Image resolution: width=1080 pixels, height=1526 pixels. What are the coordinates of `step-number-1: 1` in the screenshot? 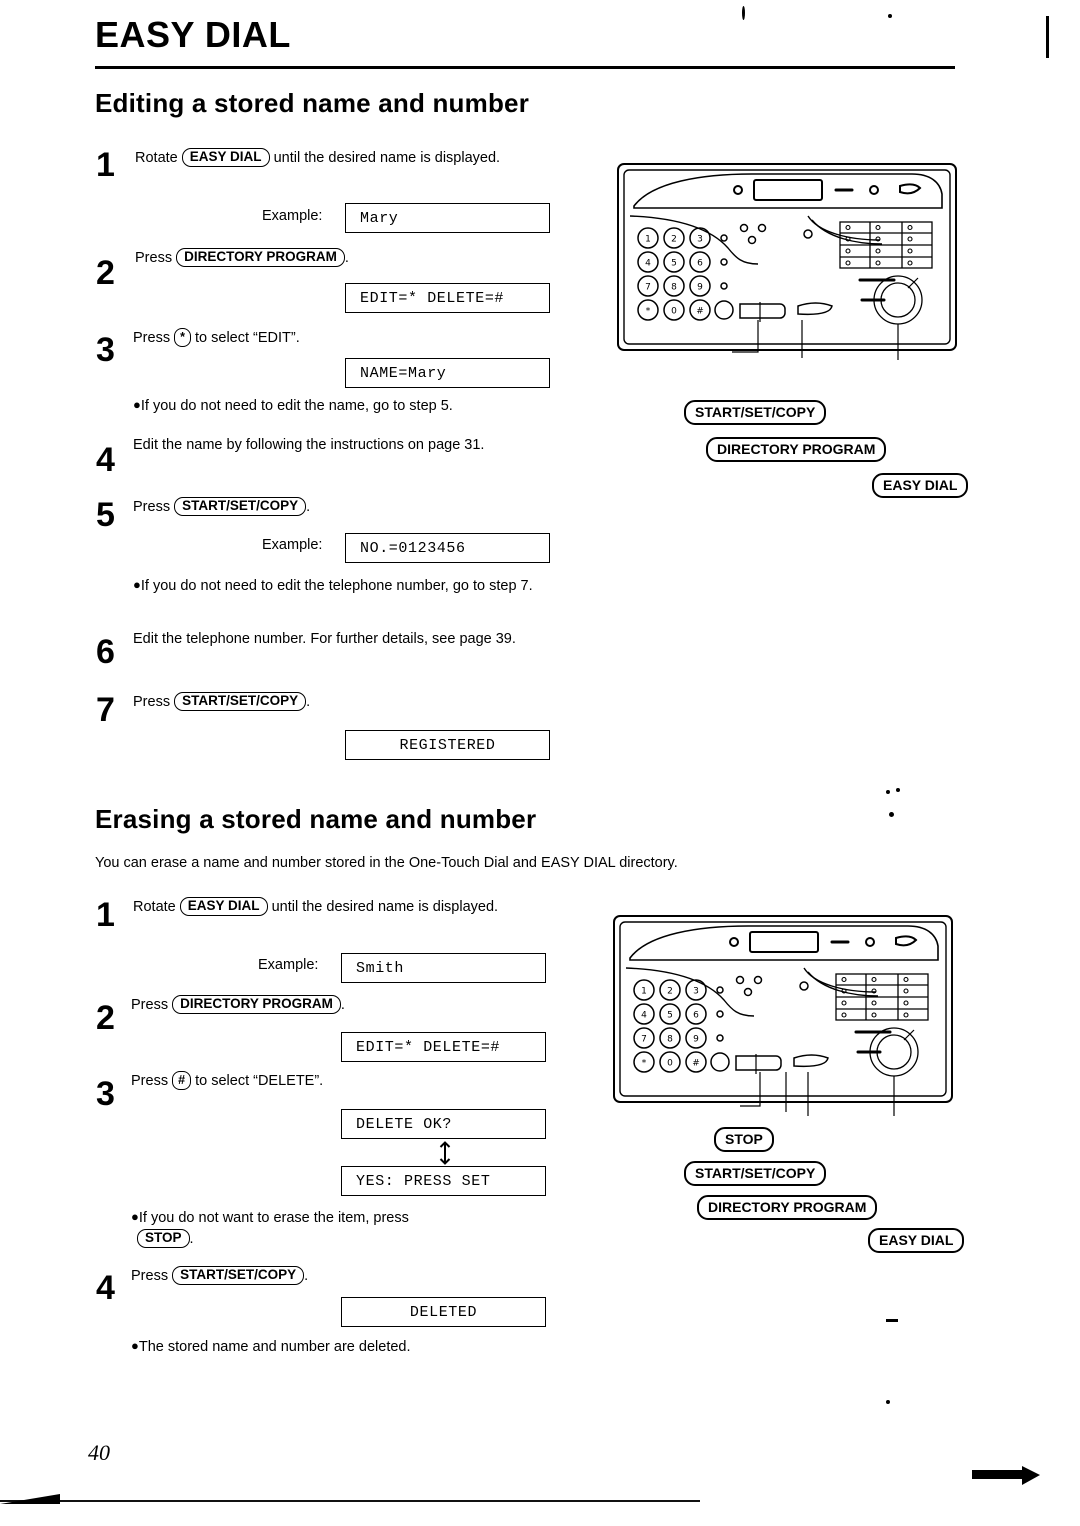 It's located at (105, 165).